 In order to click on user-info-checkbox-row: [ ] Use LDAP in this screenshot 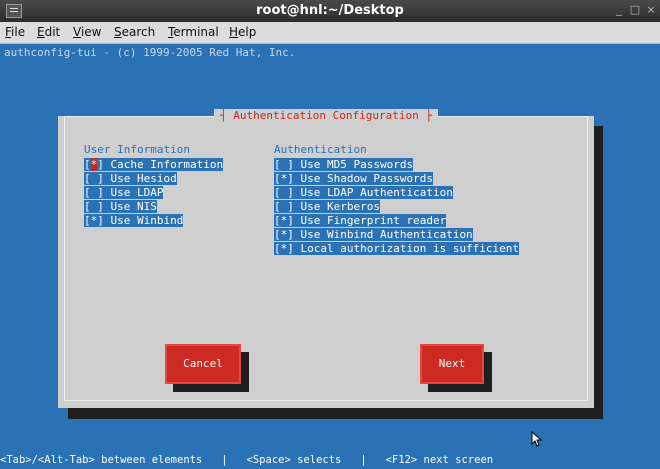, I will do `click(124, 192)`.